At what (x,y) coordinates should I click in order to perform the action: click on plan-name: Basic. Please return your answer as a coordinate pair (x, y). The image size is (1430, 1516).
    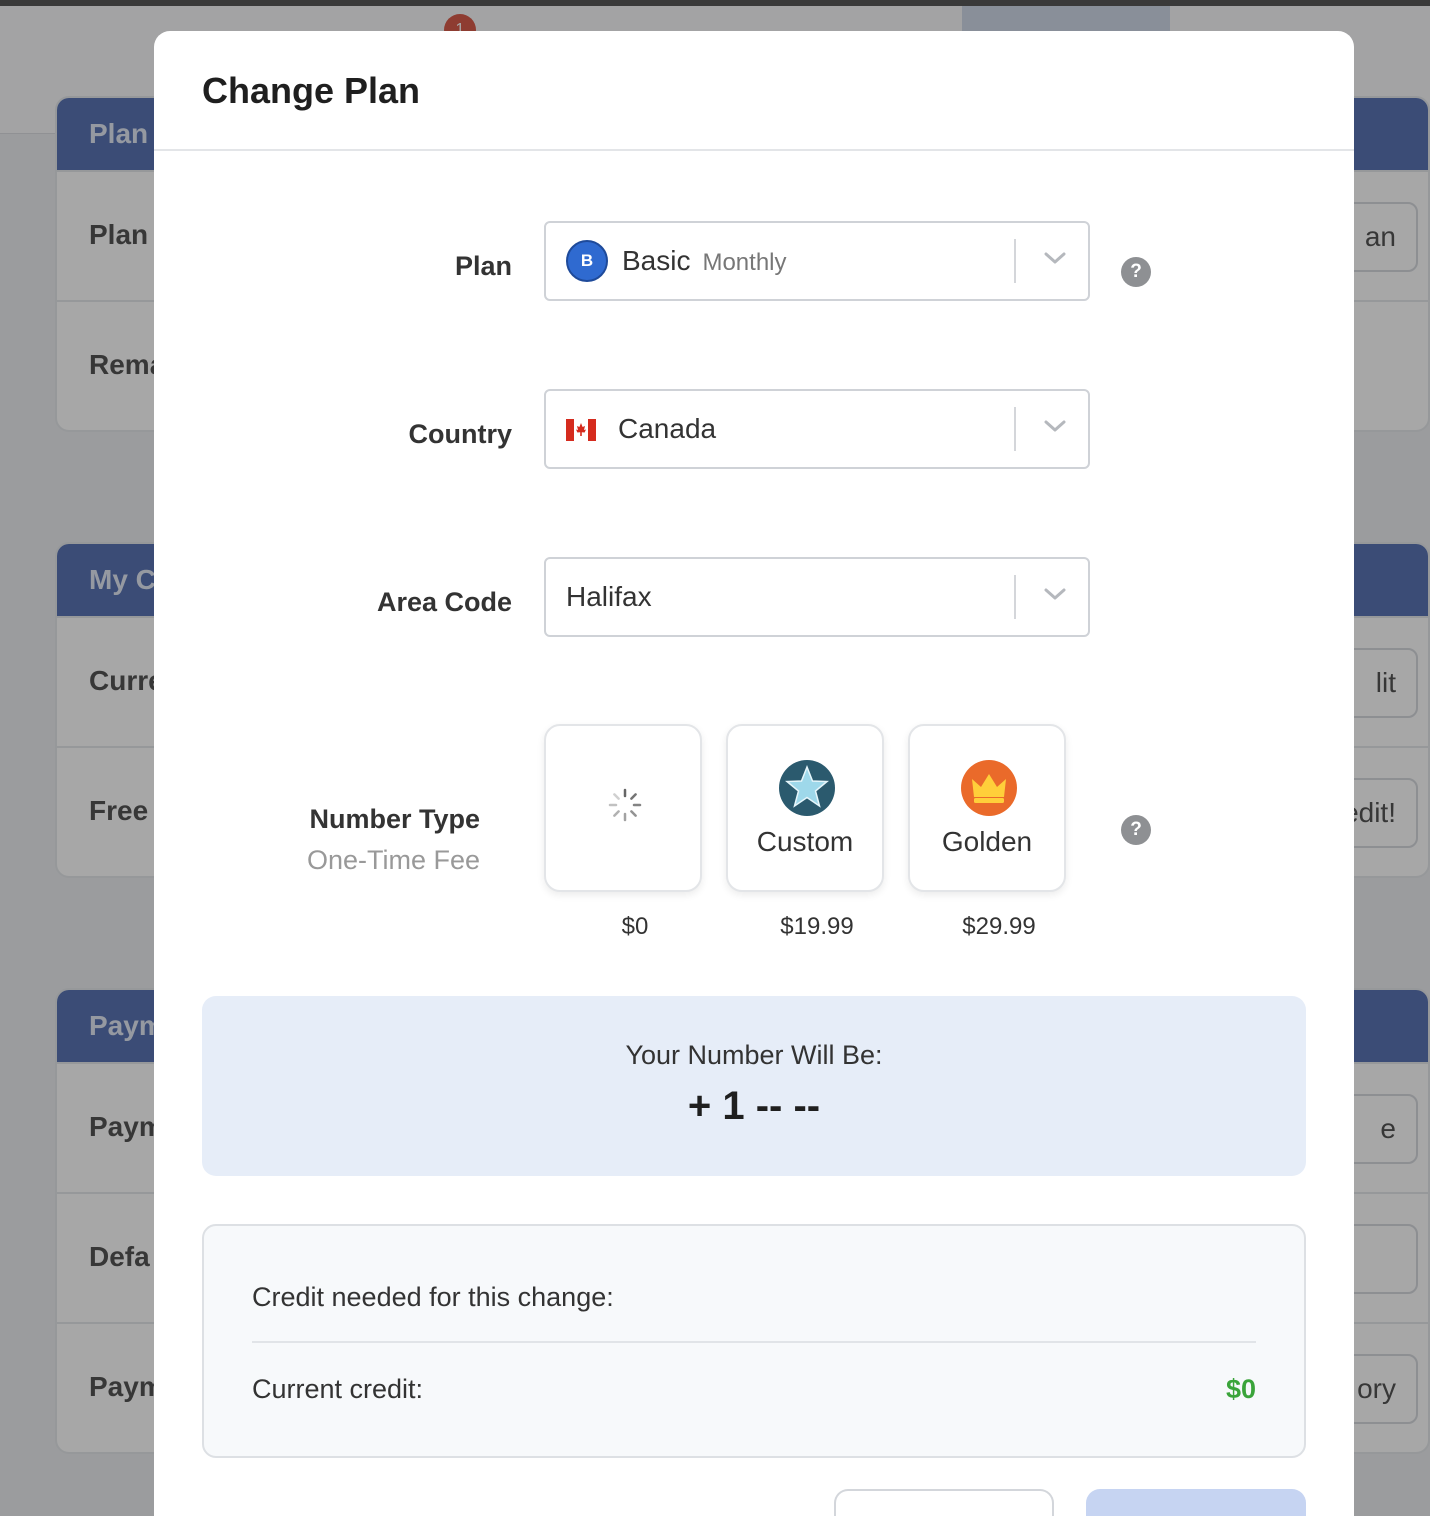
    Looking at the image, I should click on (656, 260).